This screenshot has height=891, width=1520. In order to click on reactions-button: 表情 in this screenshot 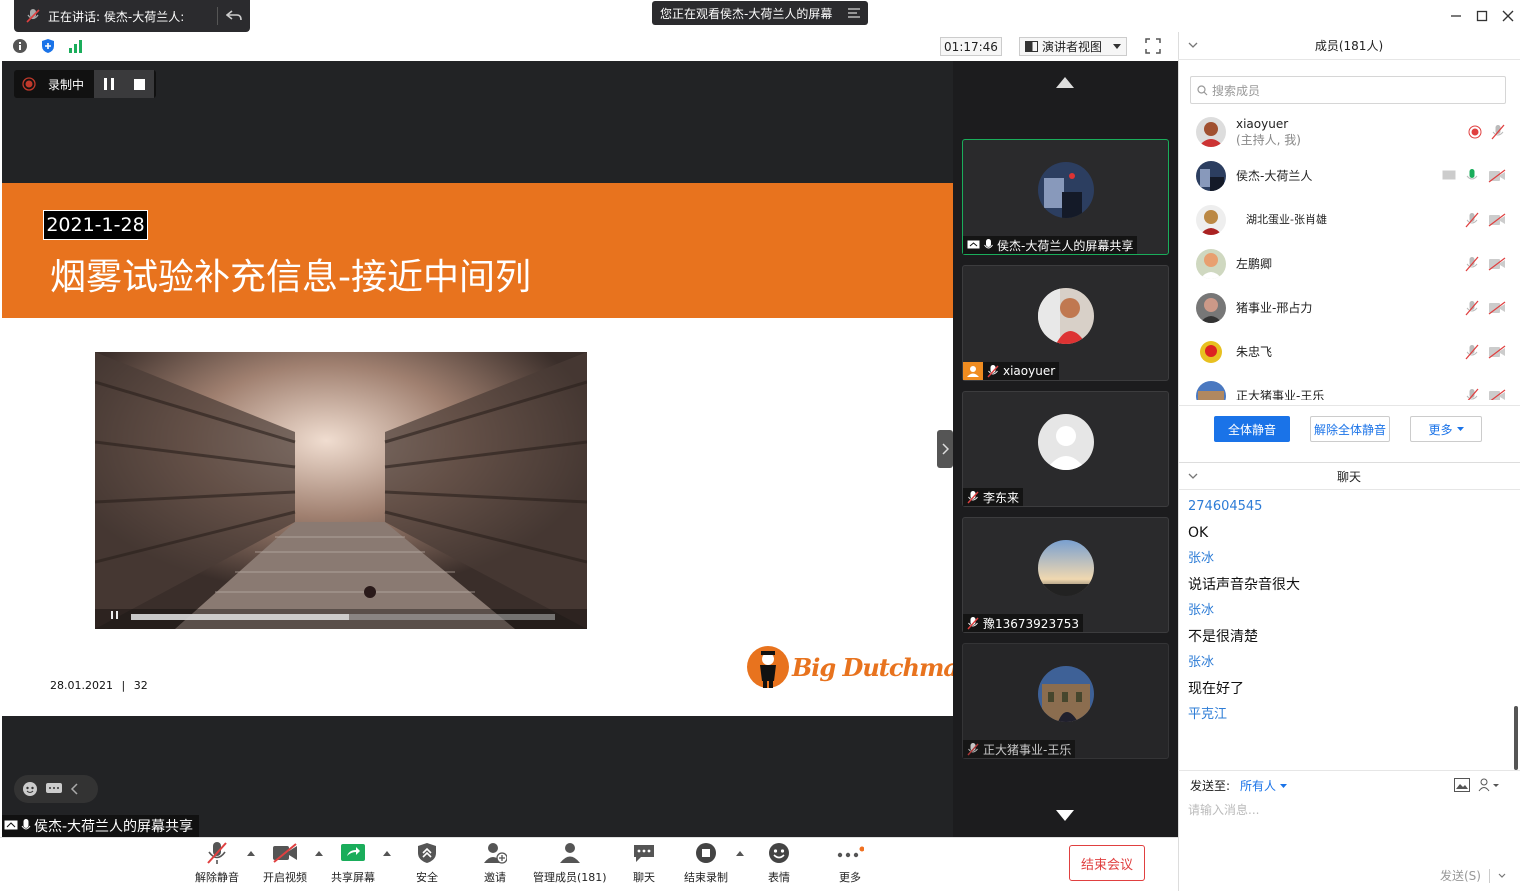, I will do `click(779, 863)`.